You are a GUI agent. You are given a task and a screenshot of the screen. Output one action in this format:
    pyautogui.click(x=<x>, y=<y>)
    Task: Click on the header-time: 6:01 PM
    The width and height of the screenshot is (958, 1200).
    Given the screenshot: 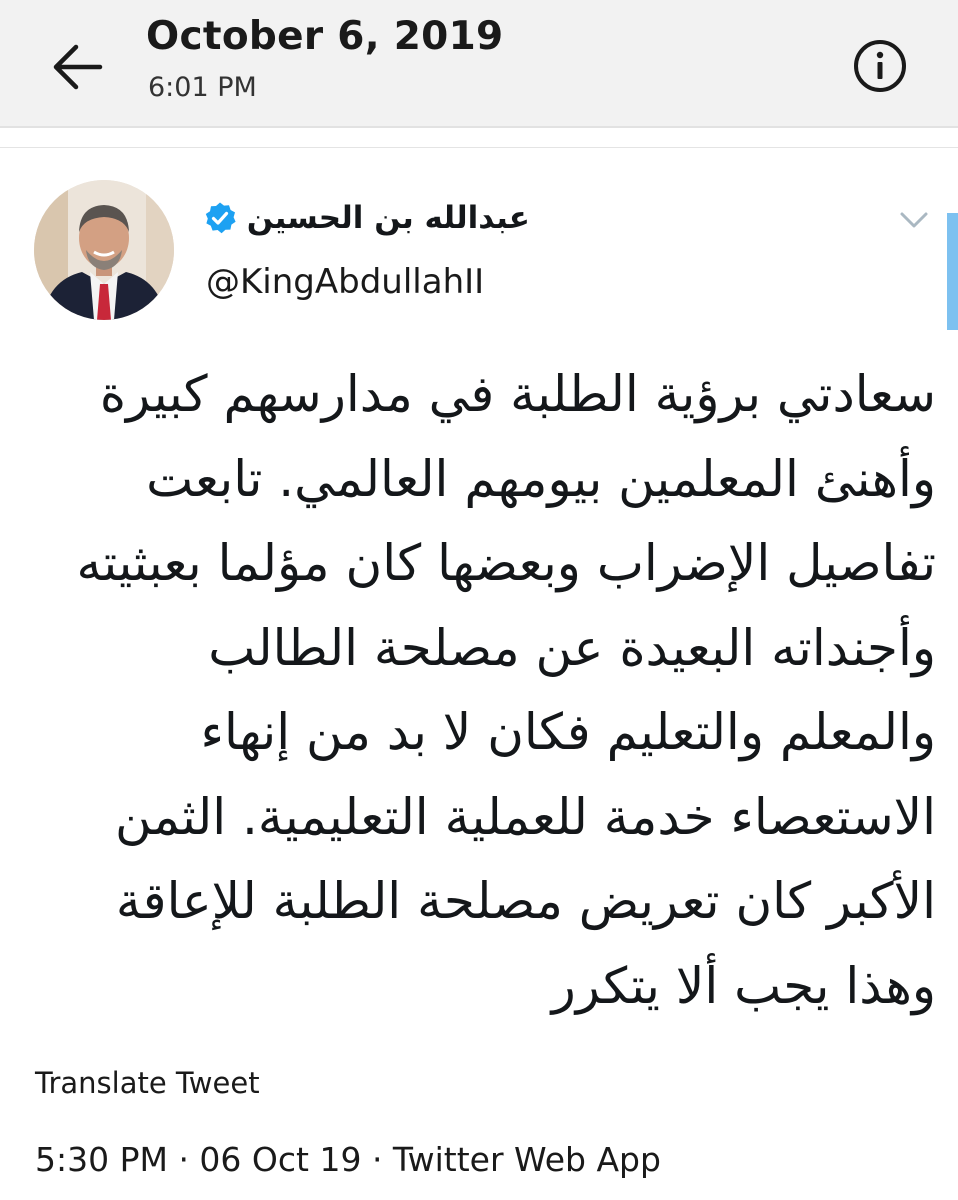 What is the action you would take?
    pyautogui.click(x=202, y=87)
    